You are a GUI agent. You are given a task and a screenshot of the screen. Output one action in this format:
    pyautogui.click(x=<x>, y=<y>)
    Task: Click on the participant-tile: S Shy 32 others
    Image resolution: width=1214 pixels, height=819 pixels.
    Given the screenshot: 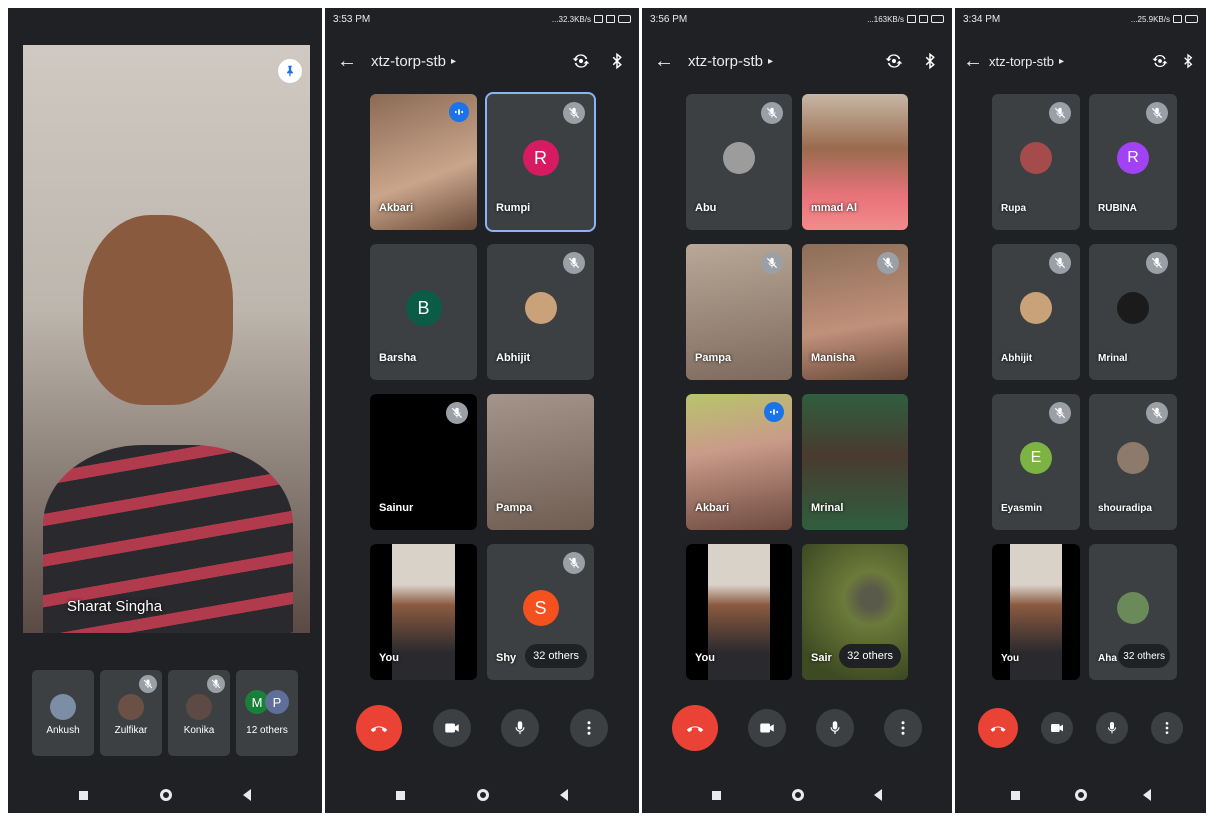 What is the action you would take?
    pyautogui.click(x=540, y=612)
    